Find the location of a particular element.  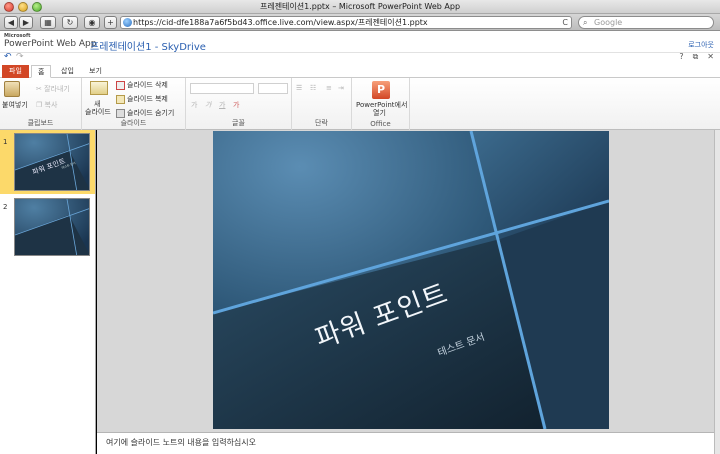

copy-button: ❐ 복사 is located at coordinates (46, 105).